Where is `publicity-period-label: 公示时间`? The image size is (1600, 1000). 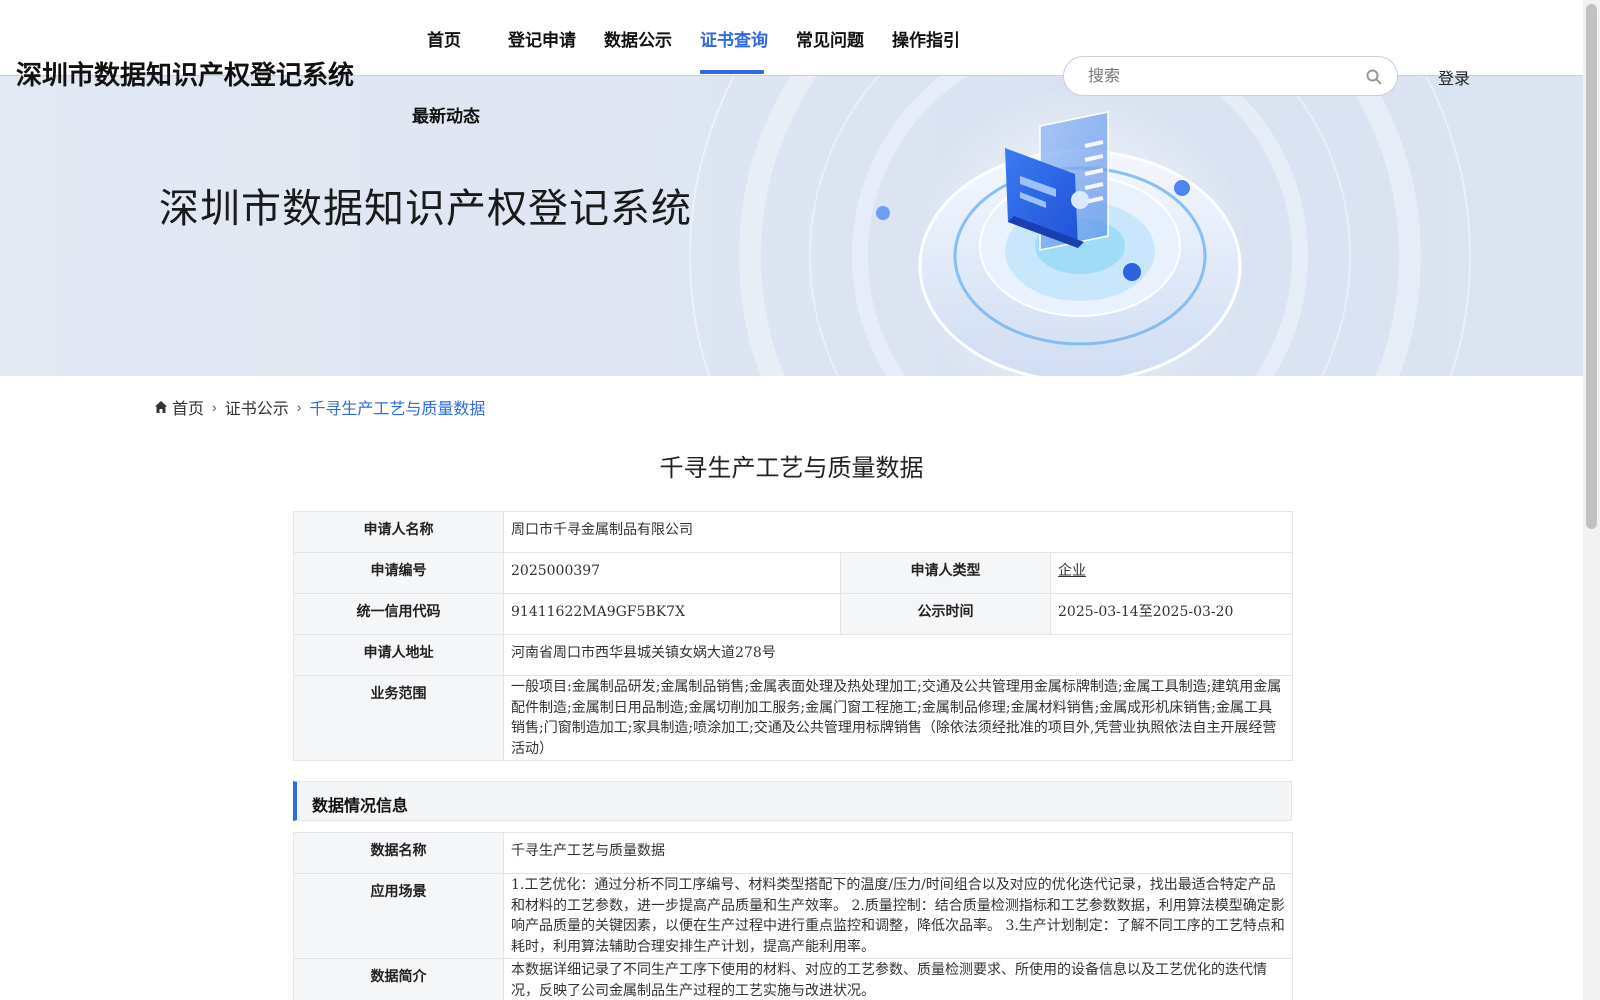
publicity-period-label: 公示时间 is located at coordinates (945, 614).